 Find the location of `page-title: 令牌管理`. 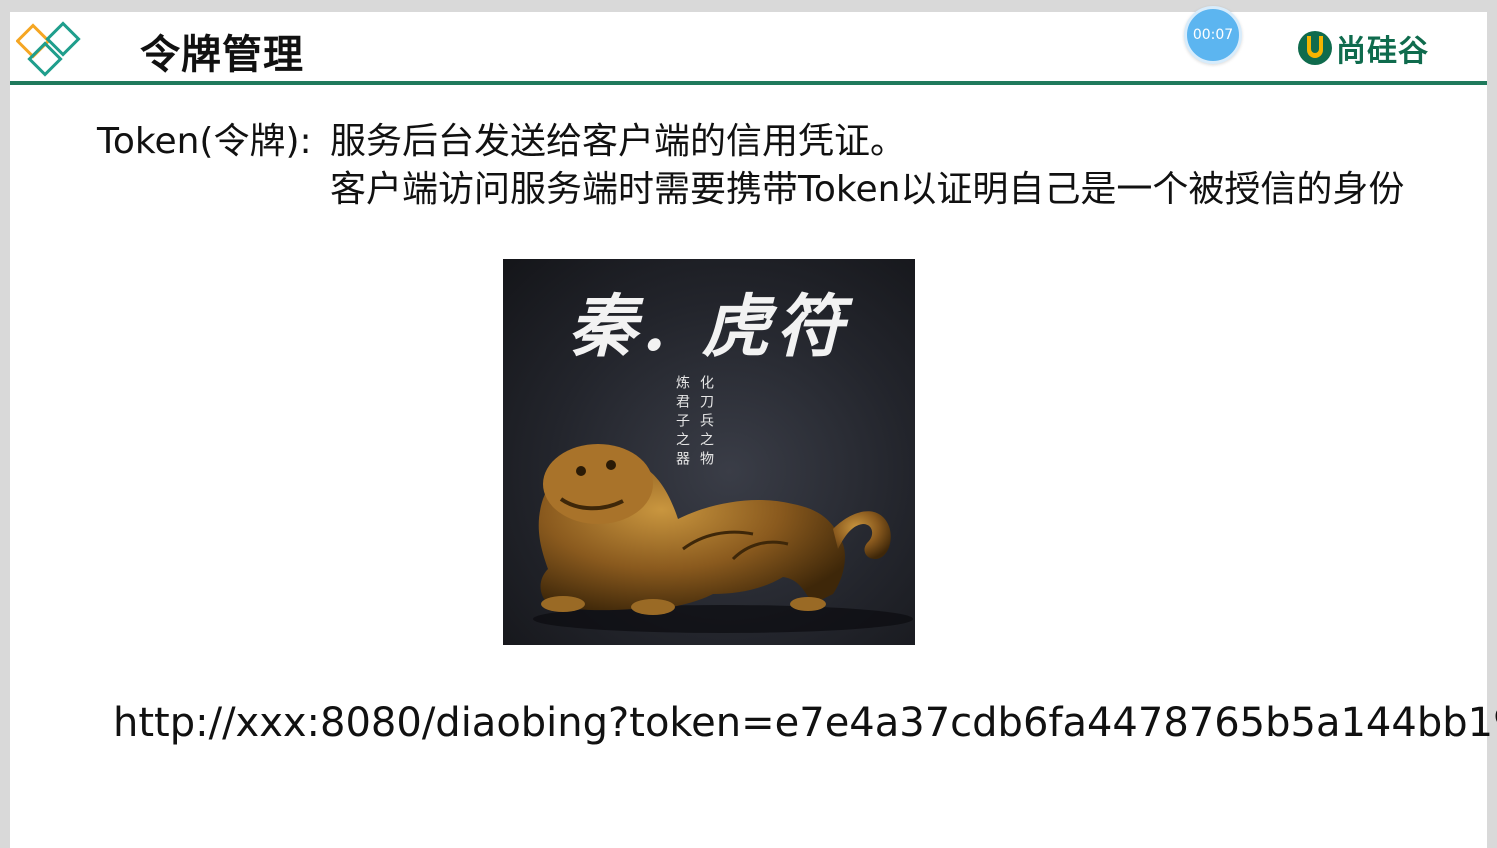

page-title: 令牌管理 is located at coordinates (222, 55).